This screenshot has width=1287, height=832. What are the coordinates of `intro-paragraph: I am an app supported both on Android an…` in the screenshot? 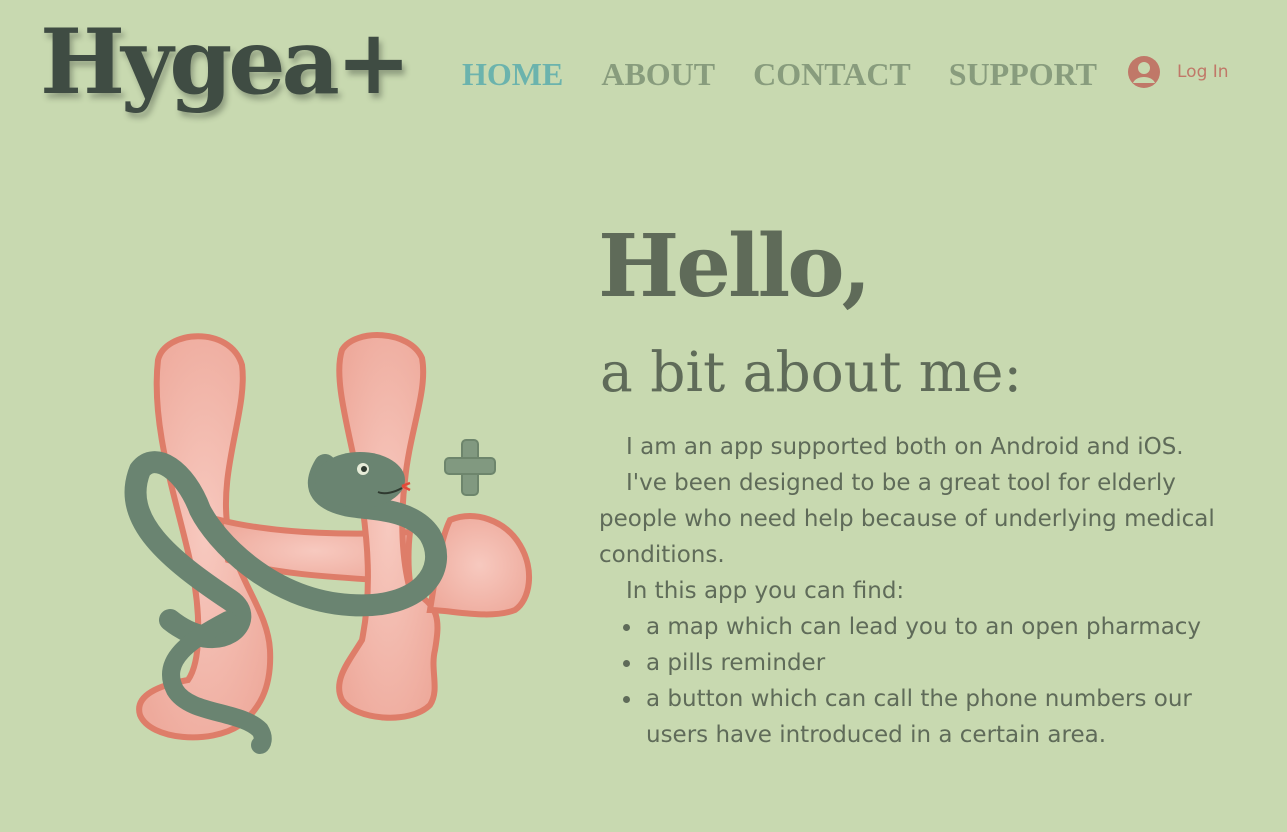 It's located at (905, 447).